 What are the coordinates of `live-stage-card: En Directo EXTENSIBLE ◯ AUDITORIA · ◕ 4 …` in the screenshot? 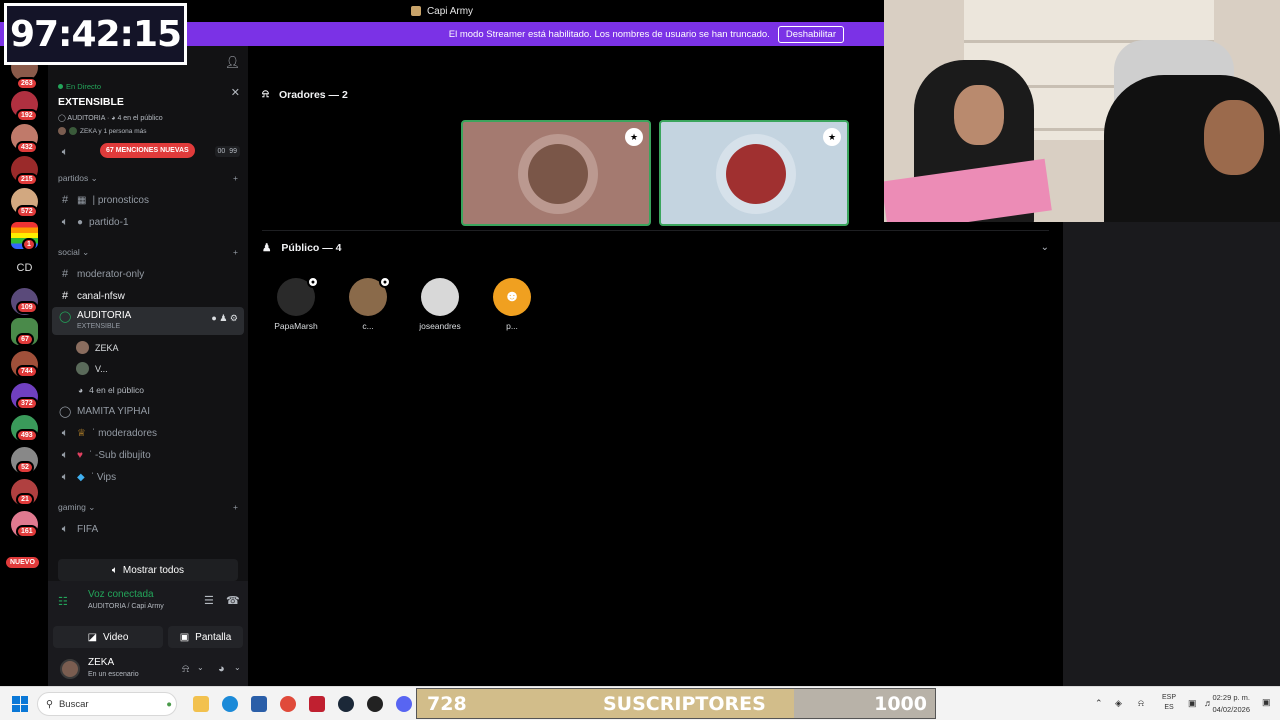 It's located at (148, 109).